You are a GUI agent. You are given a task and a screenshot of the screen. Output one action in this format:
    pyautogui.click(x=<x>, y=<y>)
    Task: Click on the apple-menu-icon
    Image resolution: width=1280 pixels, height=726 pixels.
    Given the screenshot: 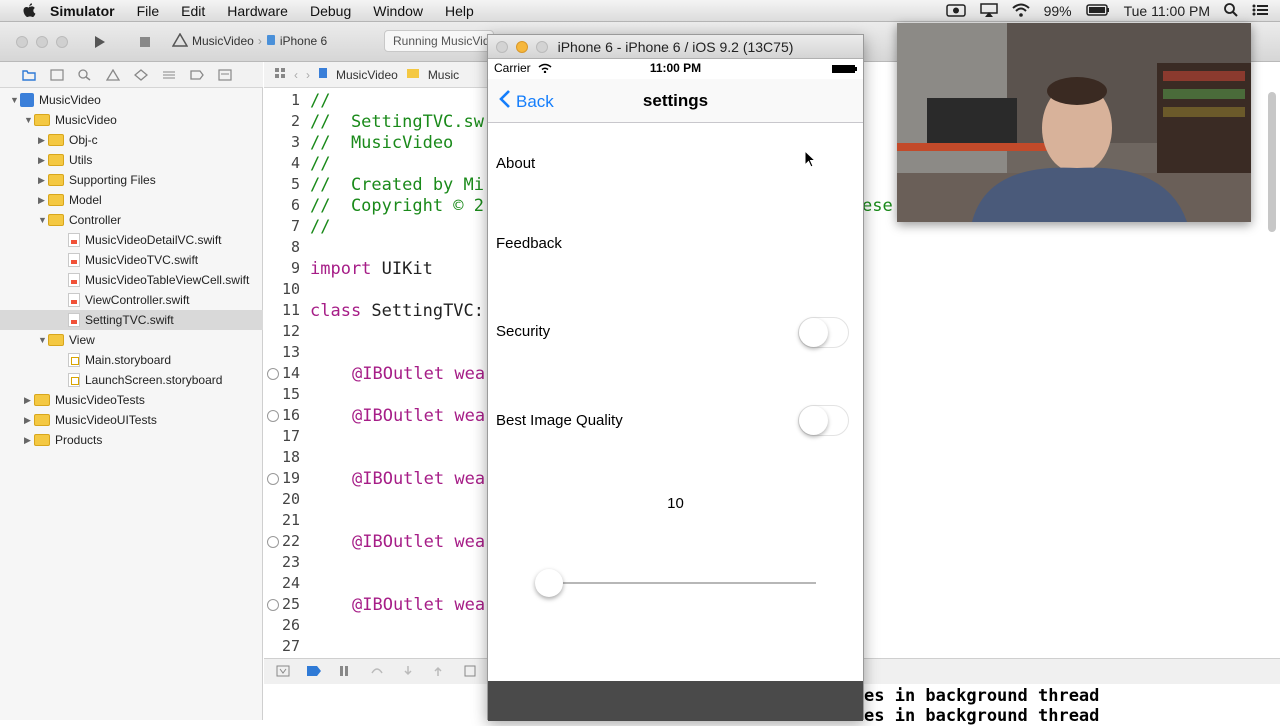 What is the action you would take?
    pyautogui.click(x=29, y=10)
    